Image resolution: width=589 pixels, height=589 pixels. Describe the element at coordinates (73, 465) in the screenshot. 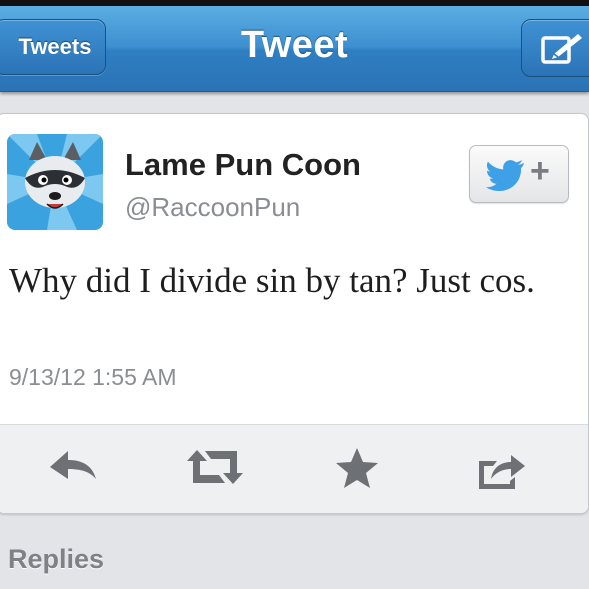

I see `reply-icon` at that location.